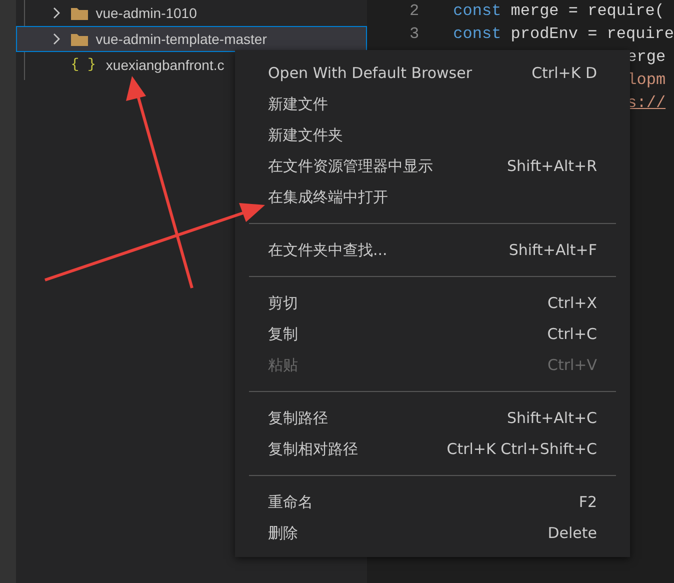 This screenshot has width=674, height=583. What do you see at coordinates (414, 11) in the screenshot?
I see `line-number: 2` at bounding box center [414, 11].